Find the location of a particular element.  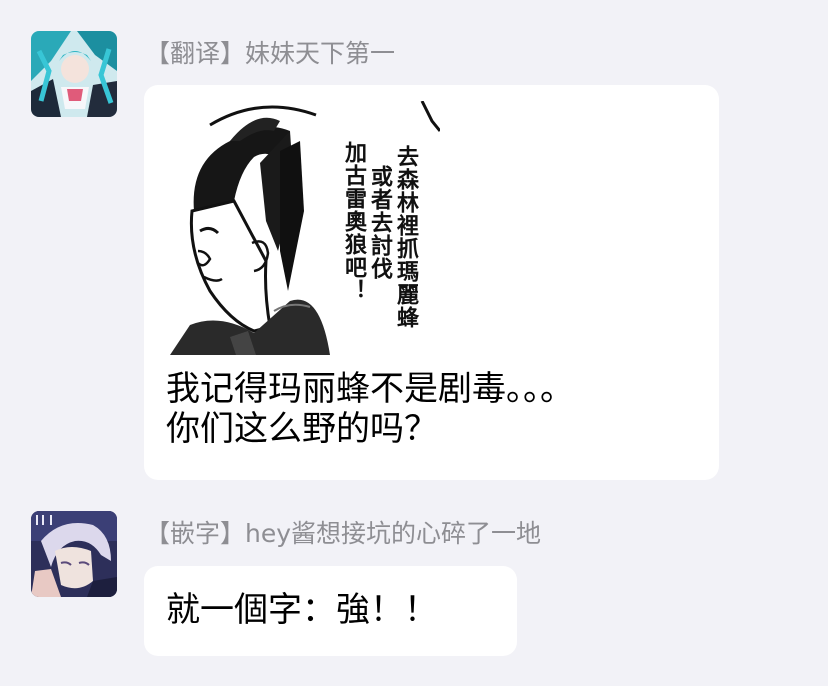

anime-girl-avatar-image is located at coordinates (74, 74).